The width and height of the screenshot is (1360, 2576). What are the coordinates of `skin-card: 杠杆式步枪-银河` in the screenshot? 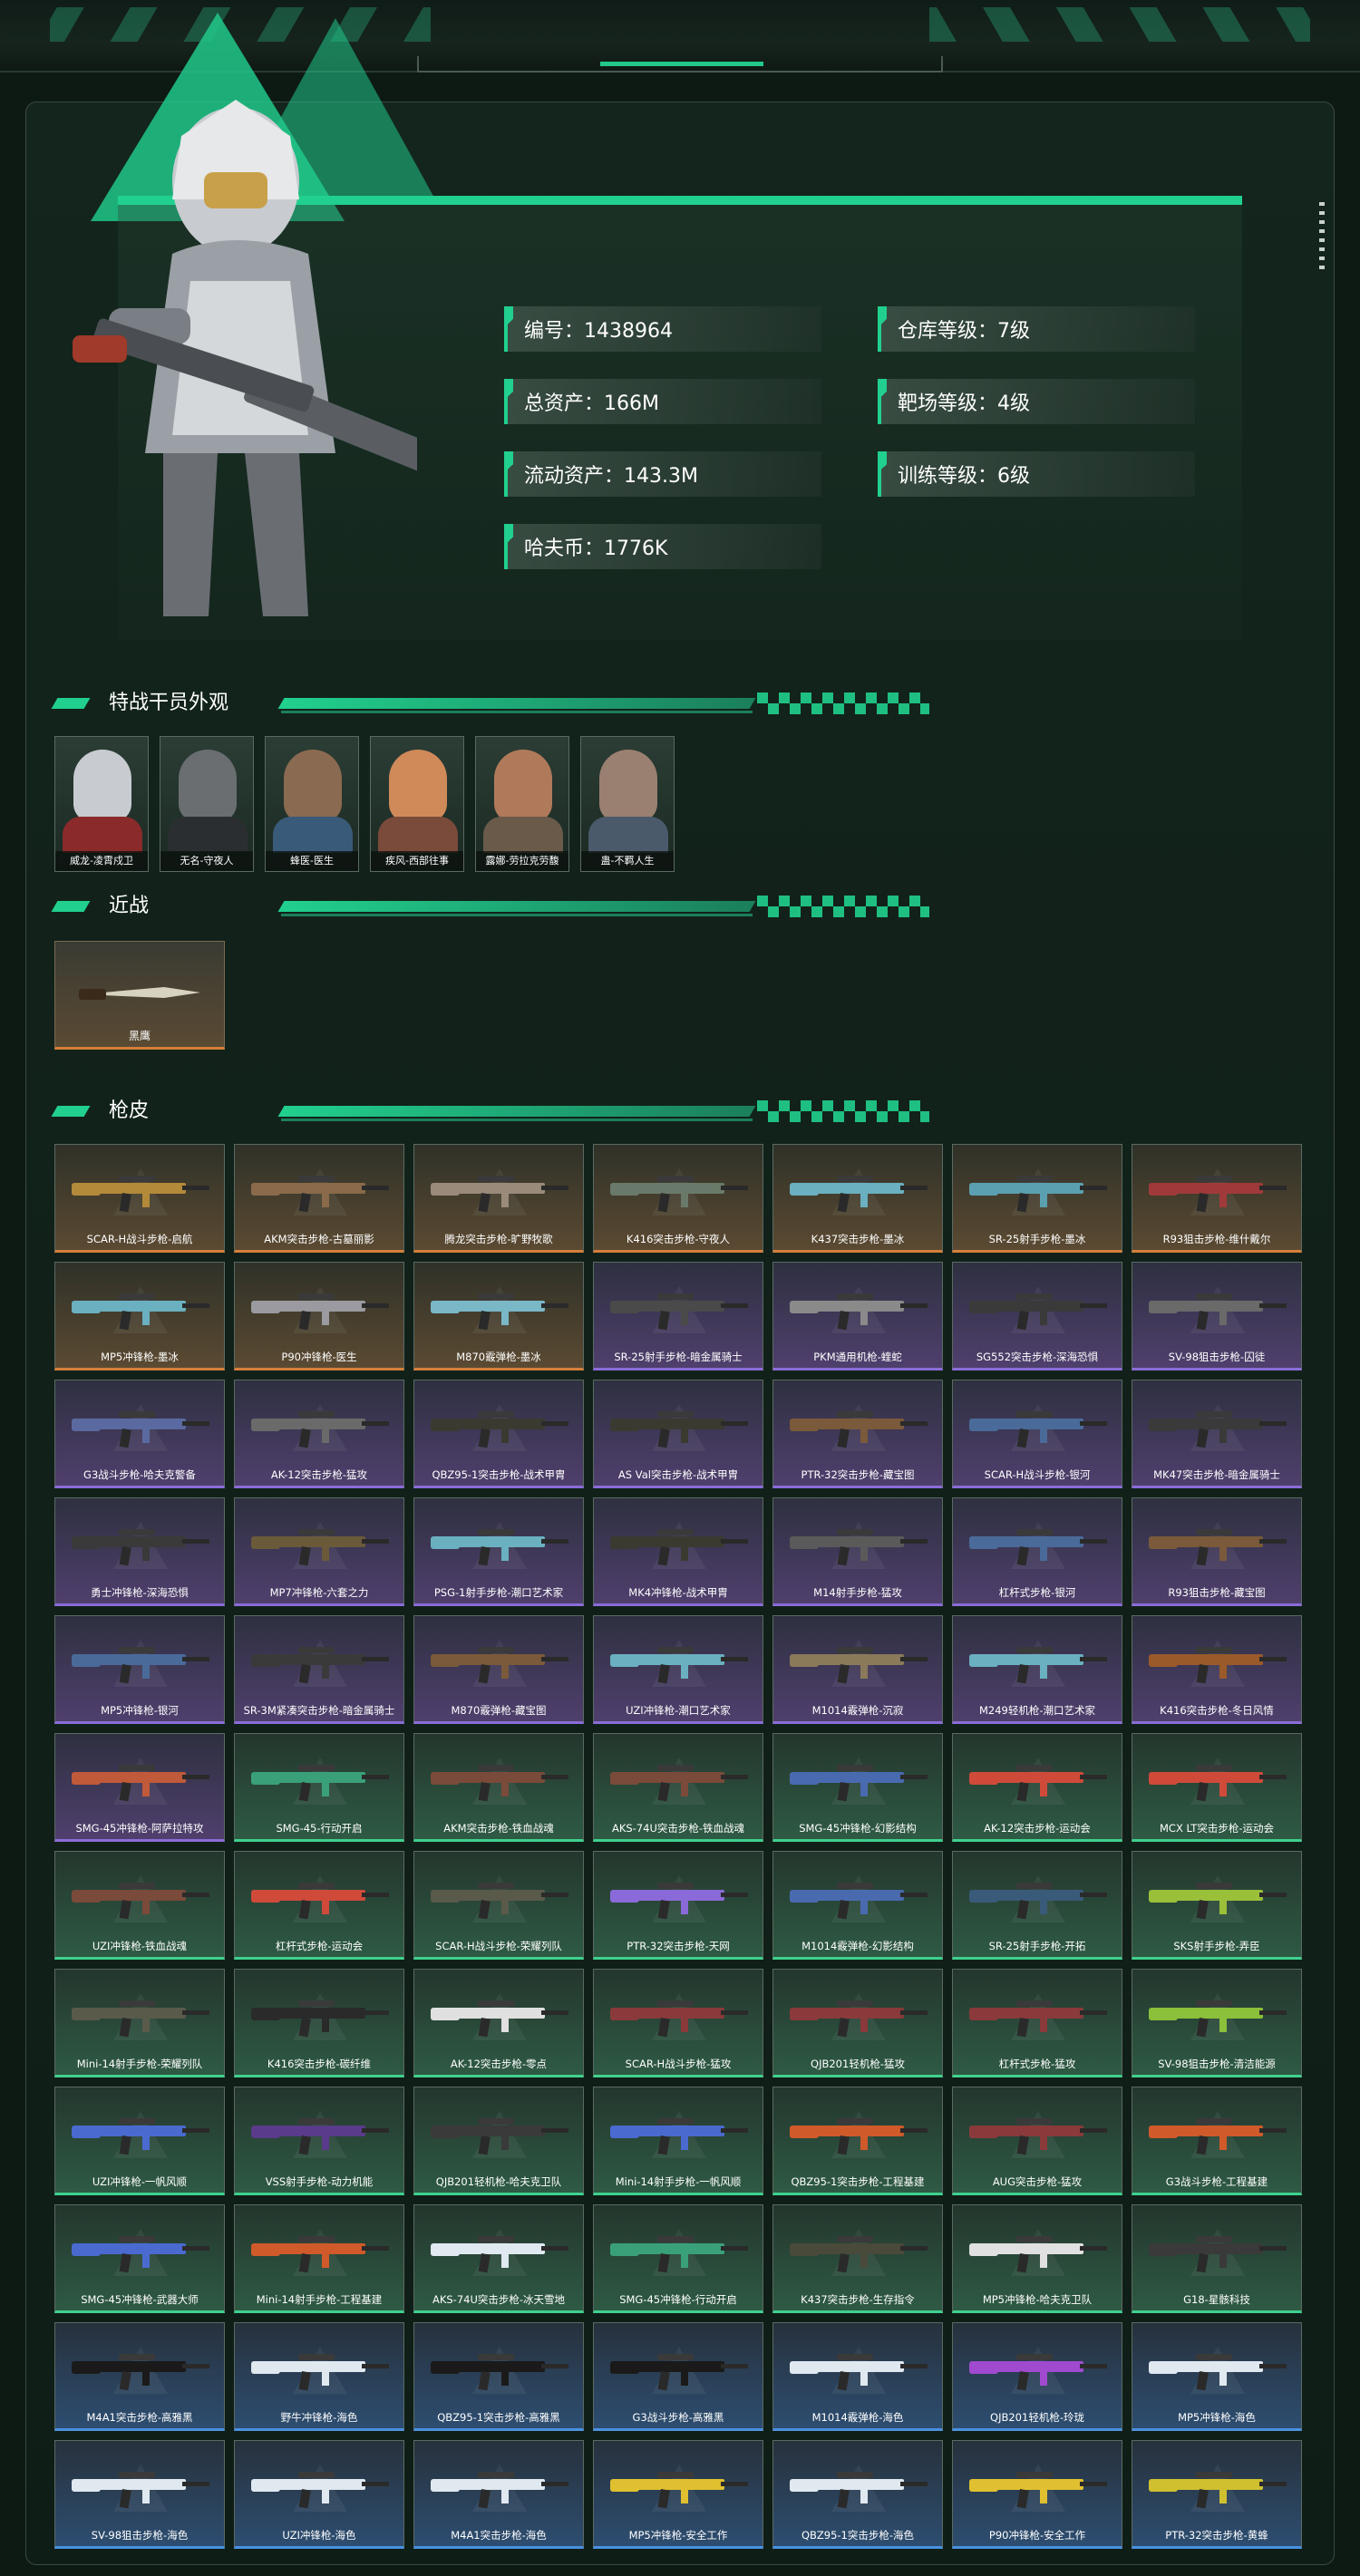 It's located at (1037, 1551).